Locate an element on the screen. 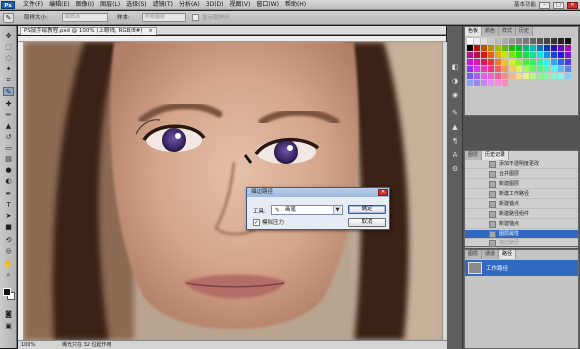  clone-source-icon: ▲ is located at coordinates (455, 127).